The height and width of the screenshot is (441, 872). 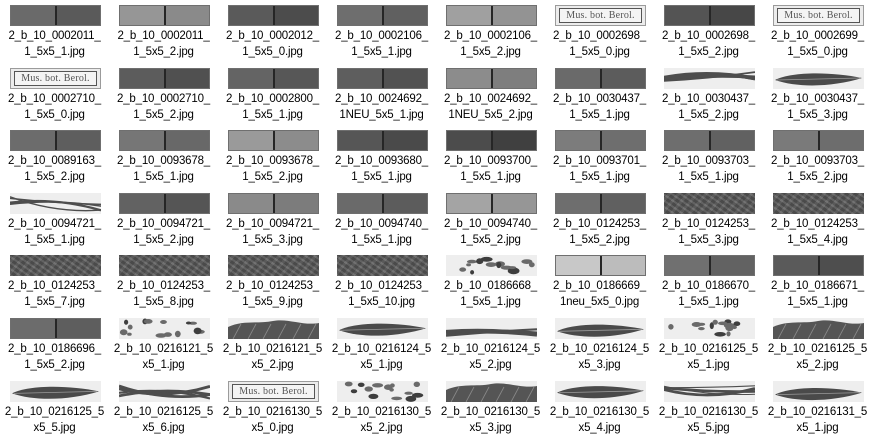 What do you see at coordinates (381, 407) in the screenshot?
I see `file-item: 2_b_10_0216130_5 x5_2.jpg` at bounding box center [381, 407].